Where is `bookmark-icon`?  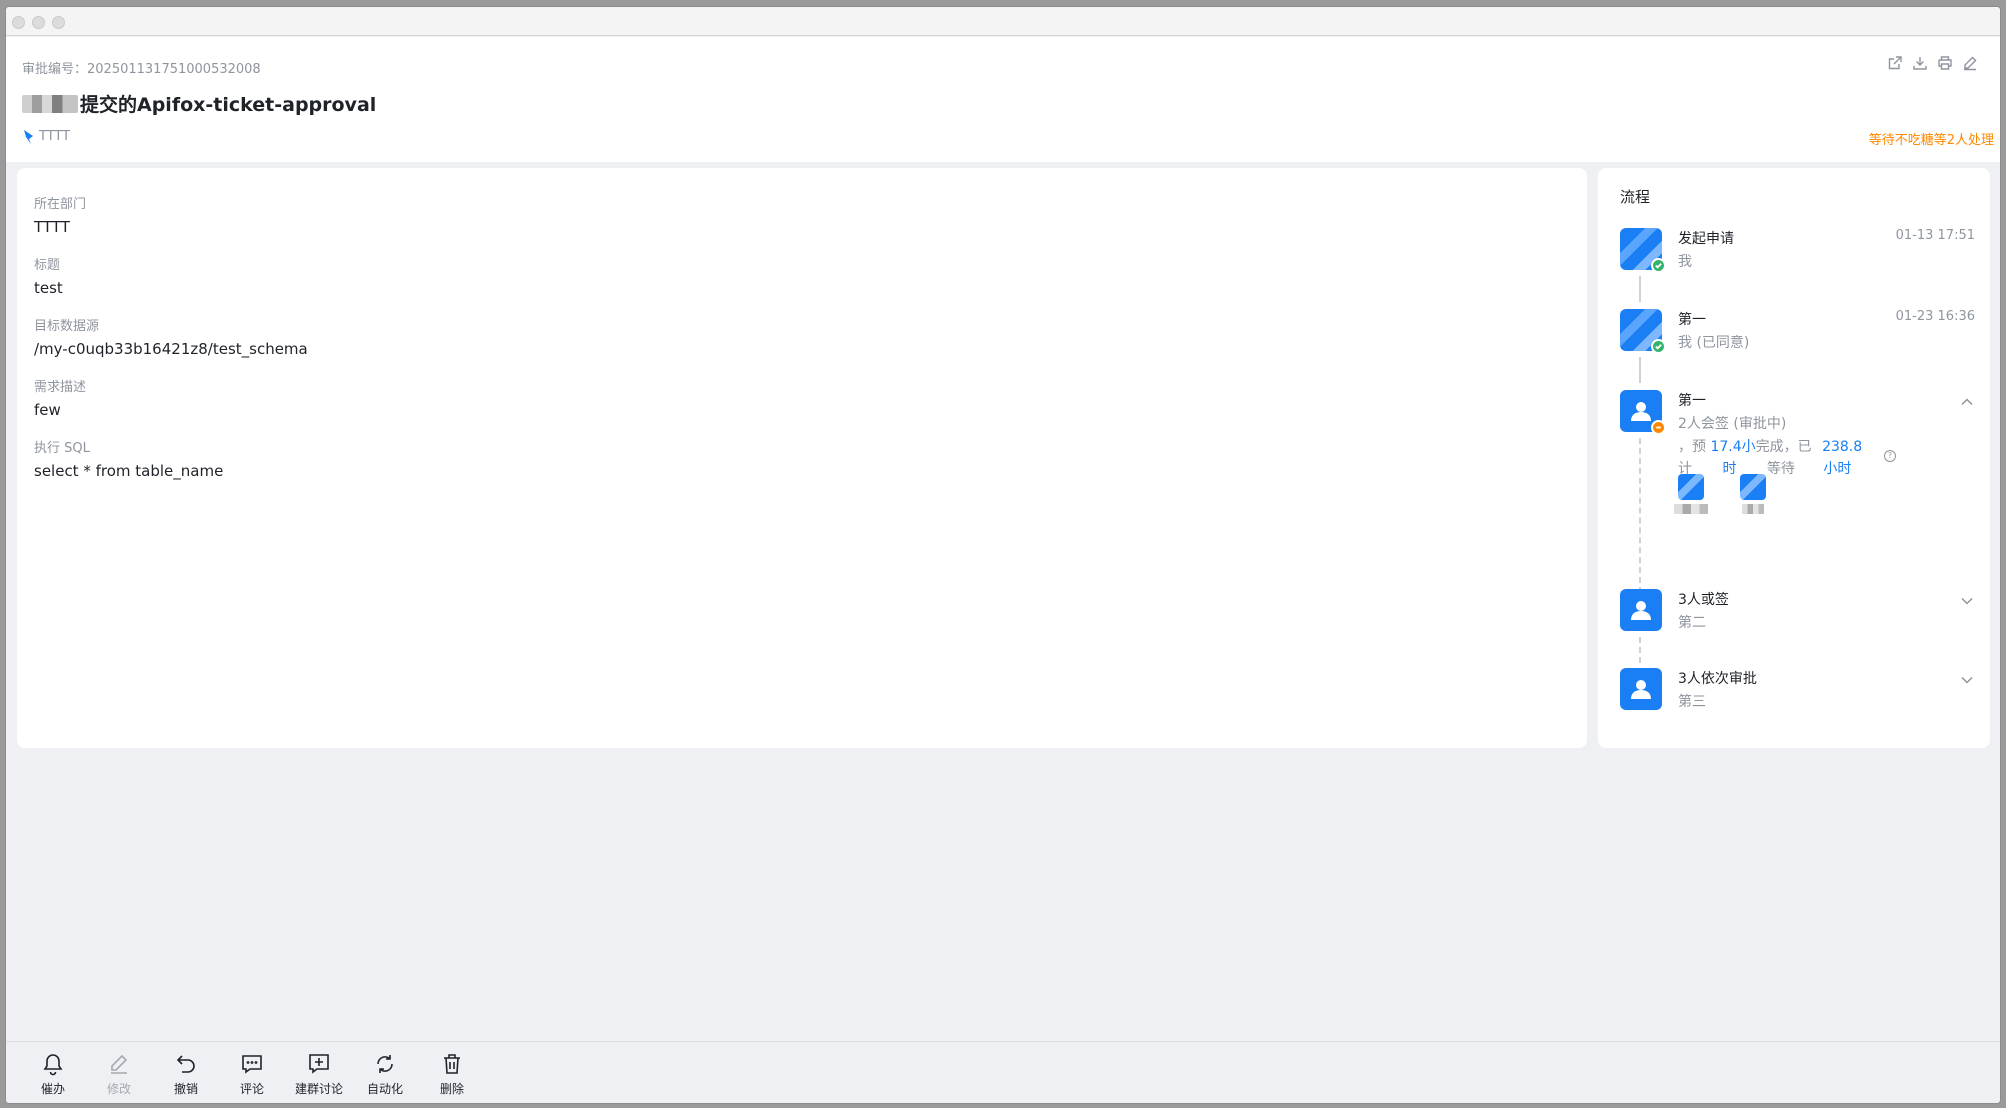 bookmark-icon is located at coordinates (28, 136).